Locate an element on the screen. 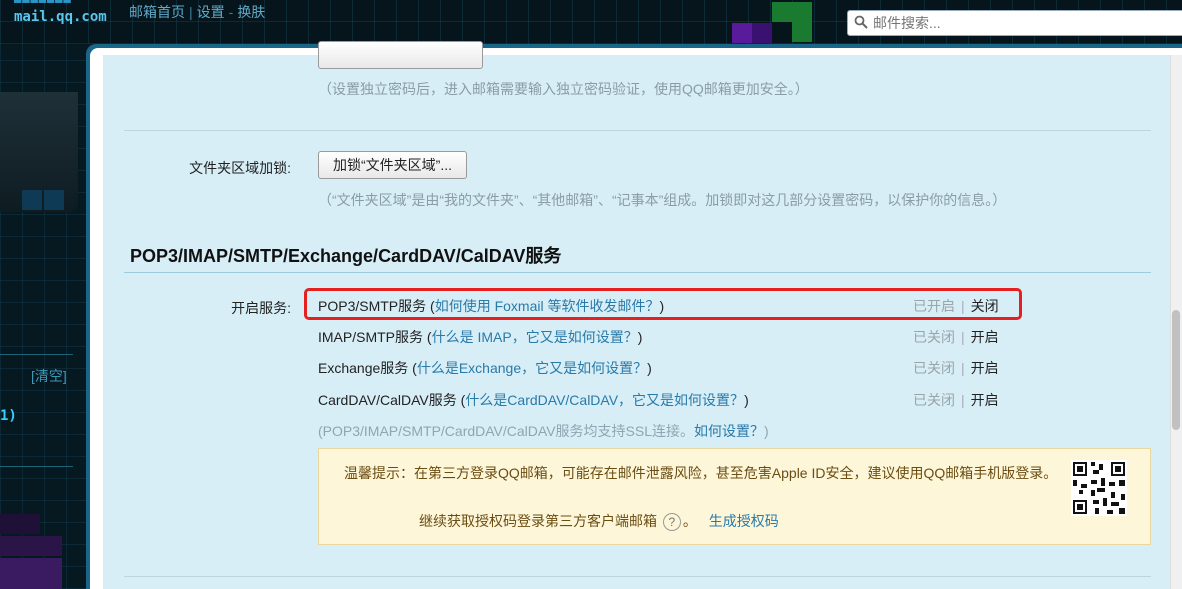 The image size is (1182, 589). service-name: IMAP/SMTP服务 is located at coordinates (371, 337).